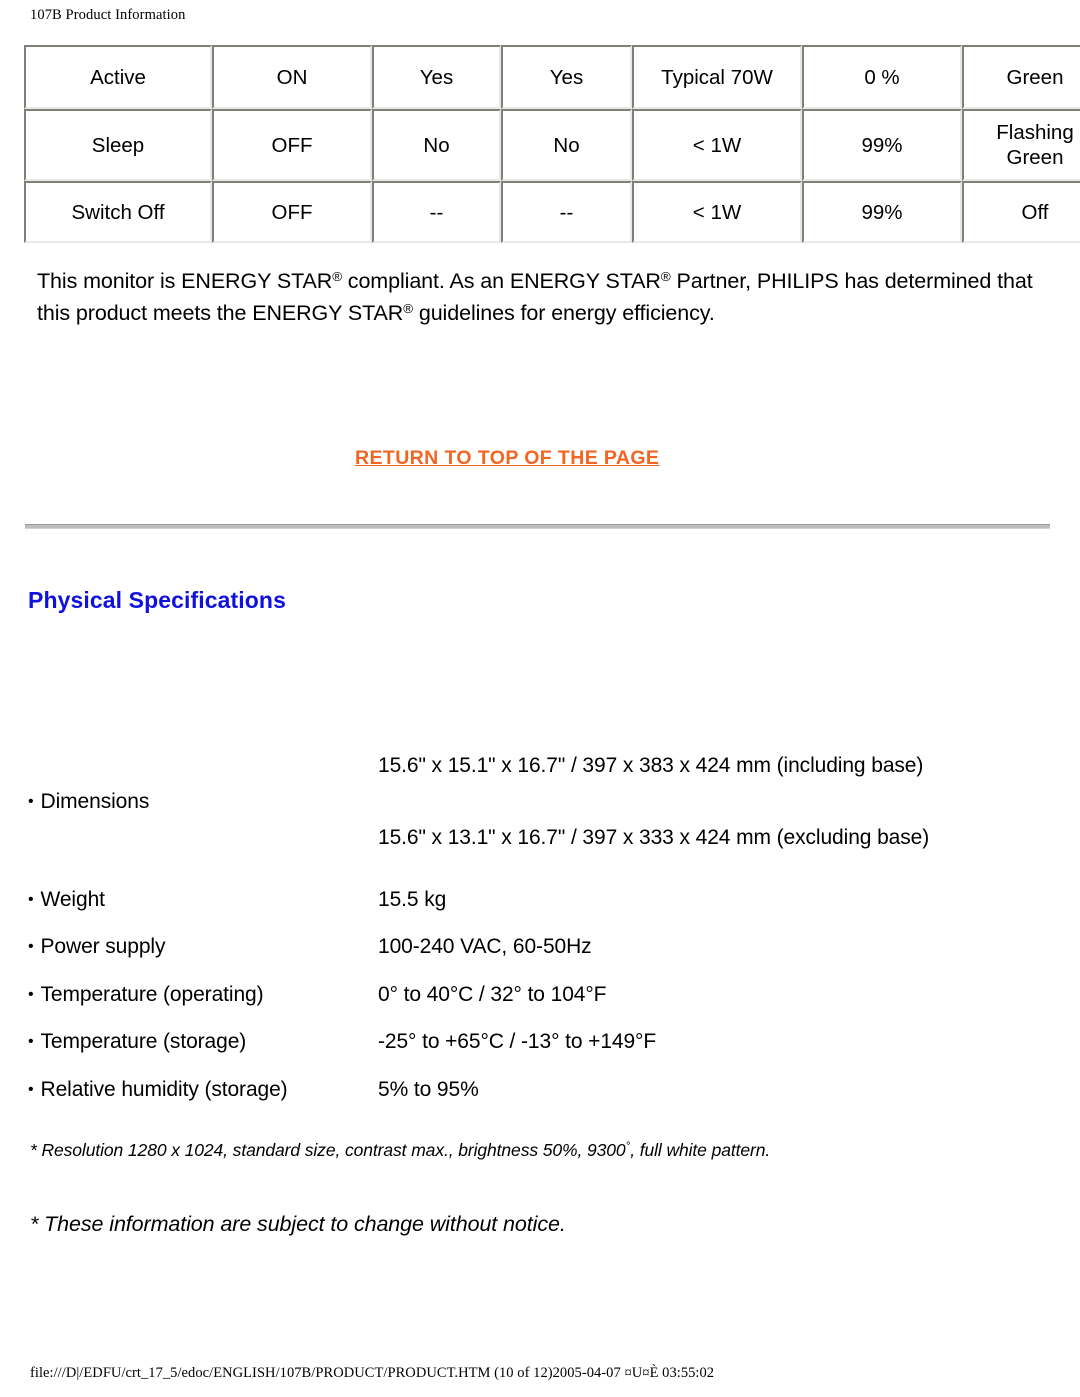 This screenshot has width=1080, height=1397. I want to click on spec-value-temperature-operating: 0° to 40°C / 32° to 104°F, so click(492, 994).